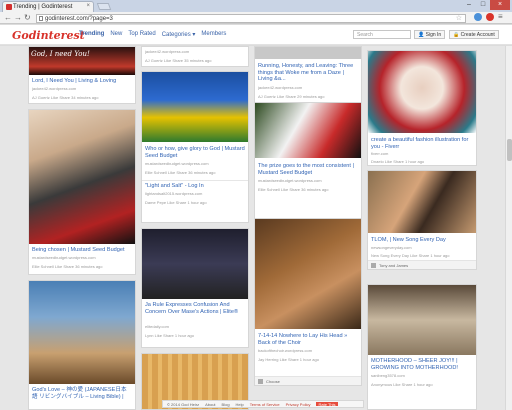  I want to click on pin-source: elitedaily.com, so click(195, 326).